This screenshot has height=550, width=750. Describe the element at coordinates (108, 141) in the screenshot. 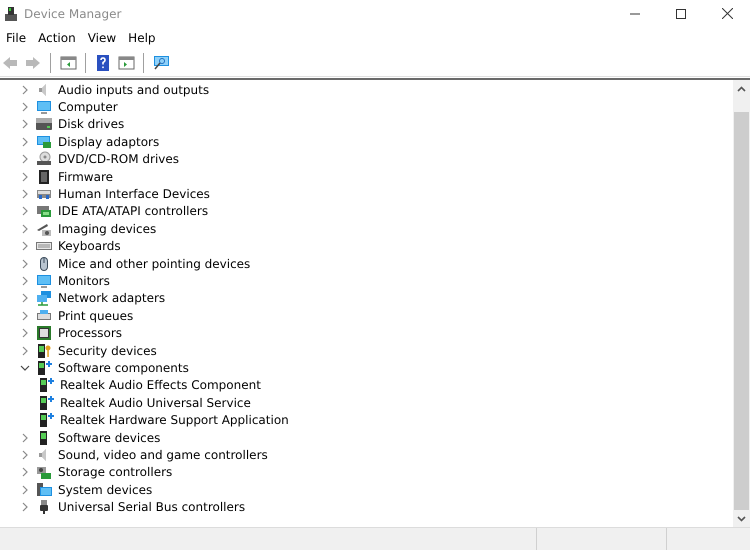

I see `tree-item: Display adaptors` at that location.